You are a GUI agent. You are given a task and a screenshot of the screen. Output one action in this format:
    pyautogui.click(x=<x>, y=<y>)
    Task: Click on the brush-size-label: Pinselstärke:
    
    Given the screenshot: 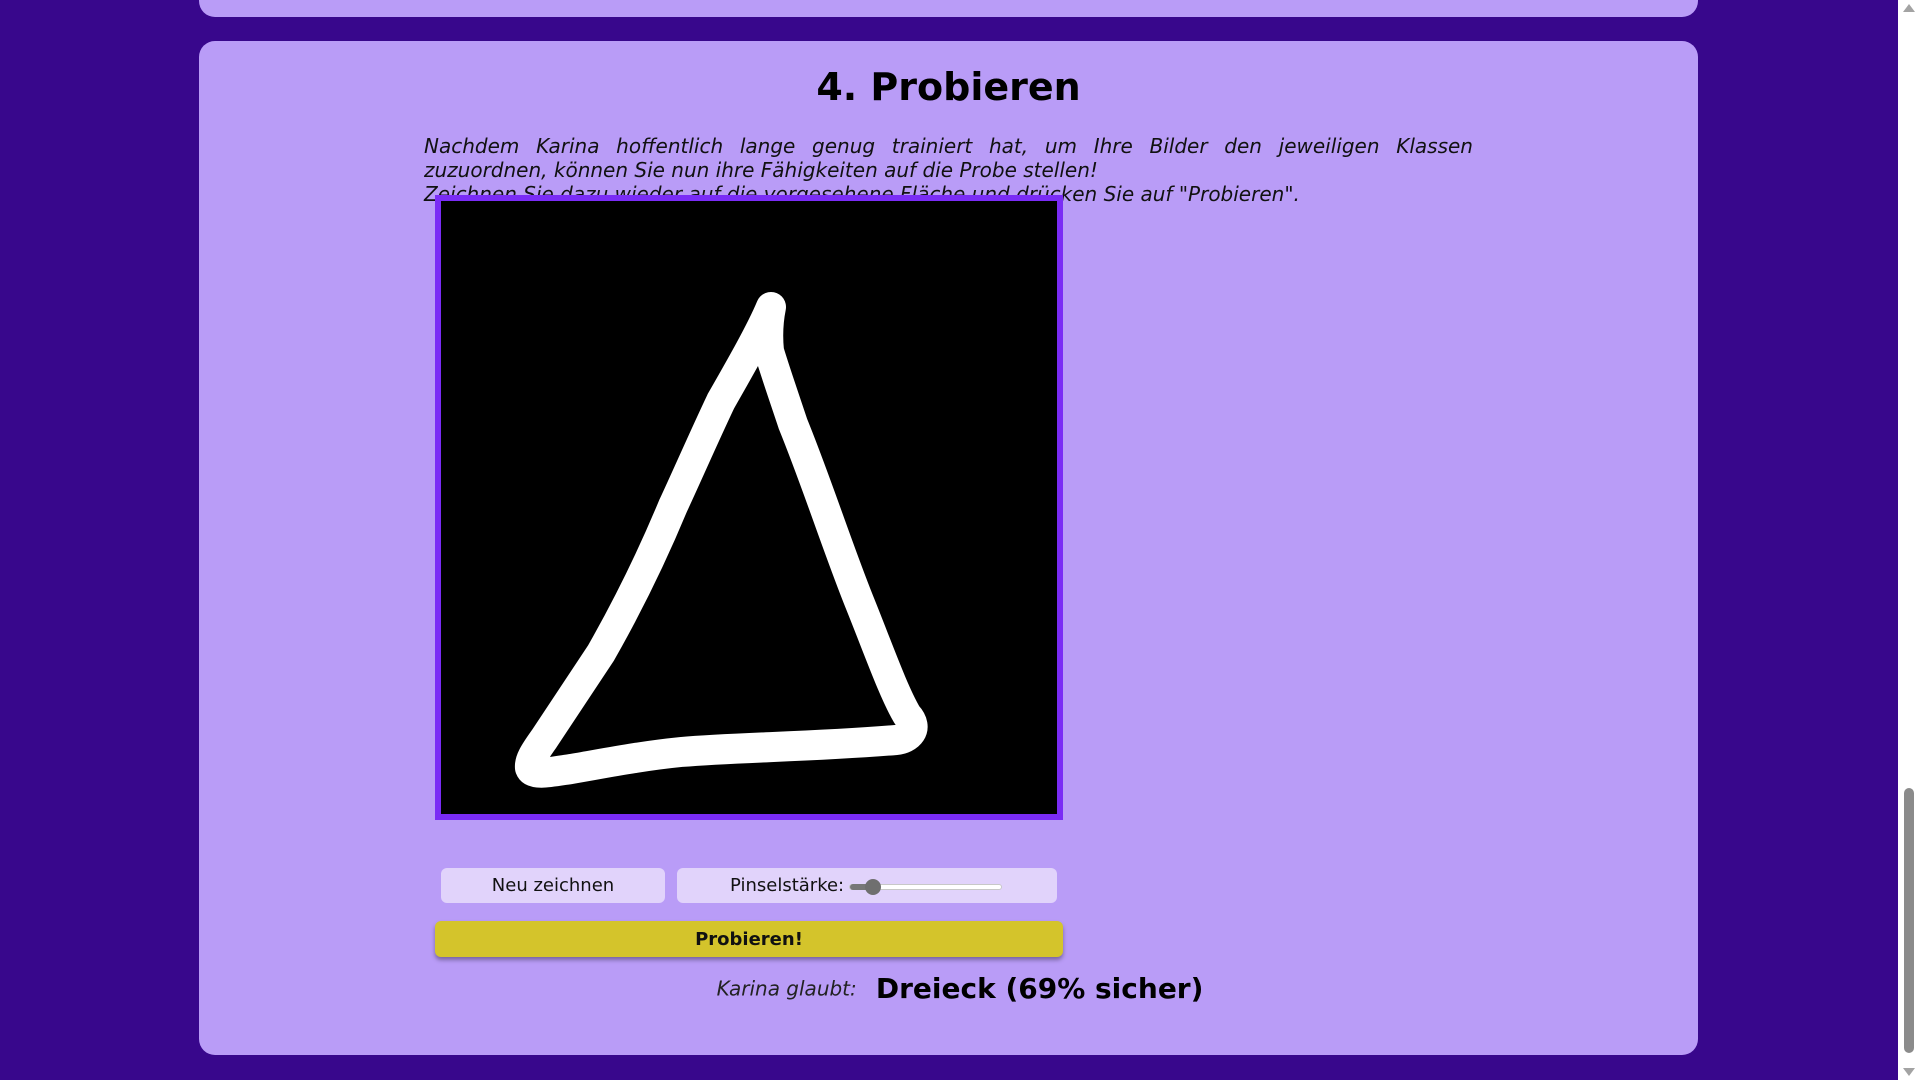 What is the action you would take?
    pyautogui.click(x=787, y=885)
    